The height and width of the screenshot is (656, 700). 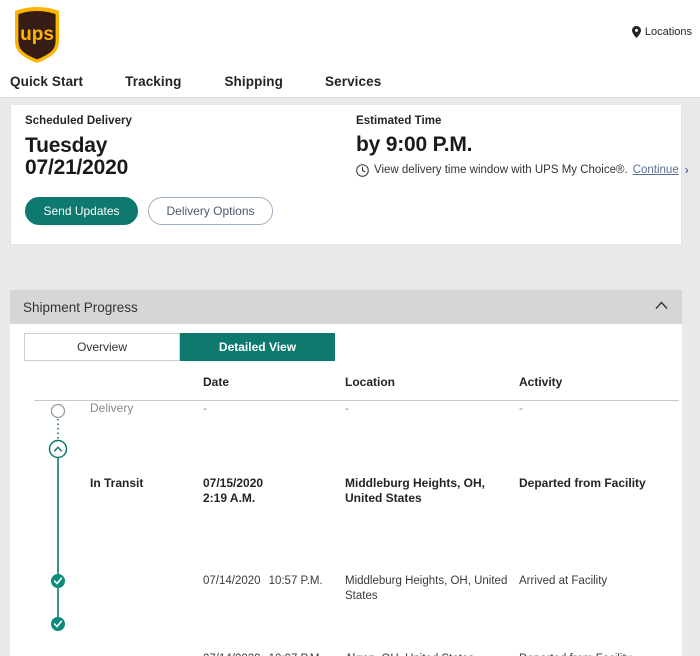 What do you see at coordinates (414, 144) in the screenshot?
I see `estimated-time-value: by 9:00 P.M.` at bounding box center [414, 144].